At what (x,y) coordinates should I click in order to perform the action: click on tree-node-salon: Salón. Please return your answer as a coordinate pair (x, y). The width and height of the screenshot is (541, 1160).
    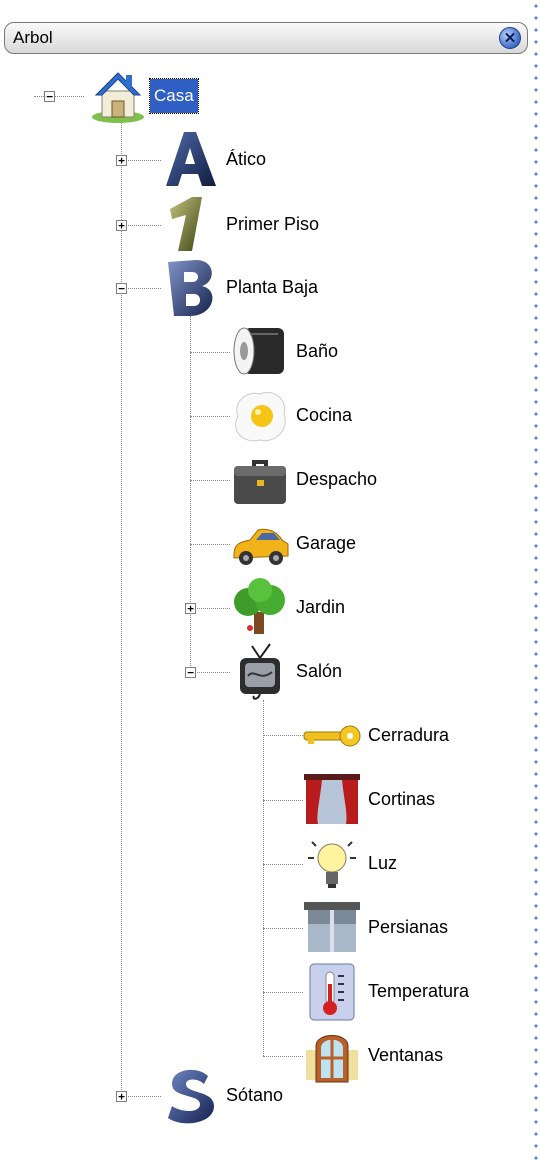
    Looking at the image, I should click on (305, 672).